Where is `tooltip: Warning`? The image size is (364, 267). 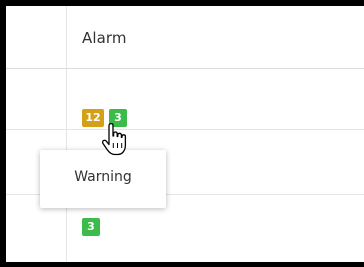 tooltip: Warning is located at coordinates (103, 179).